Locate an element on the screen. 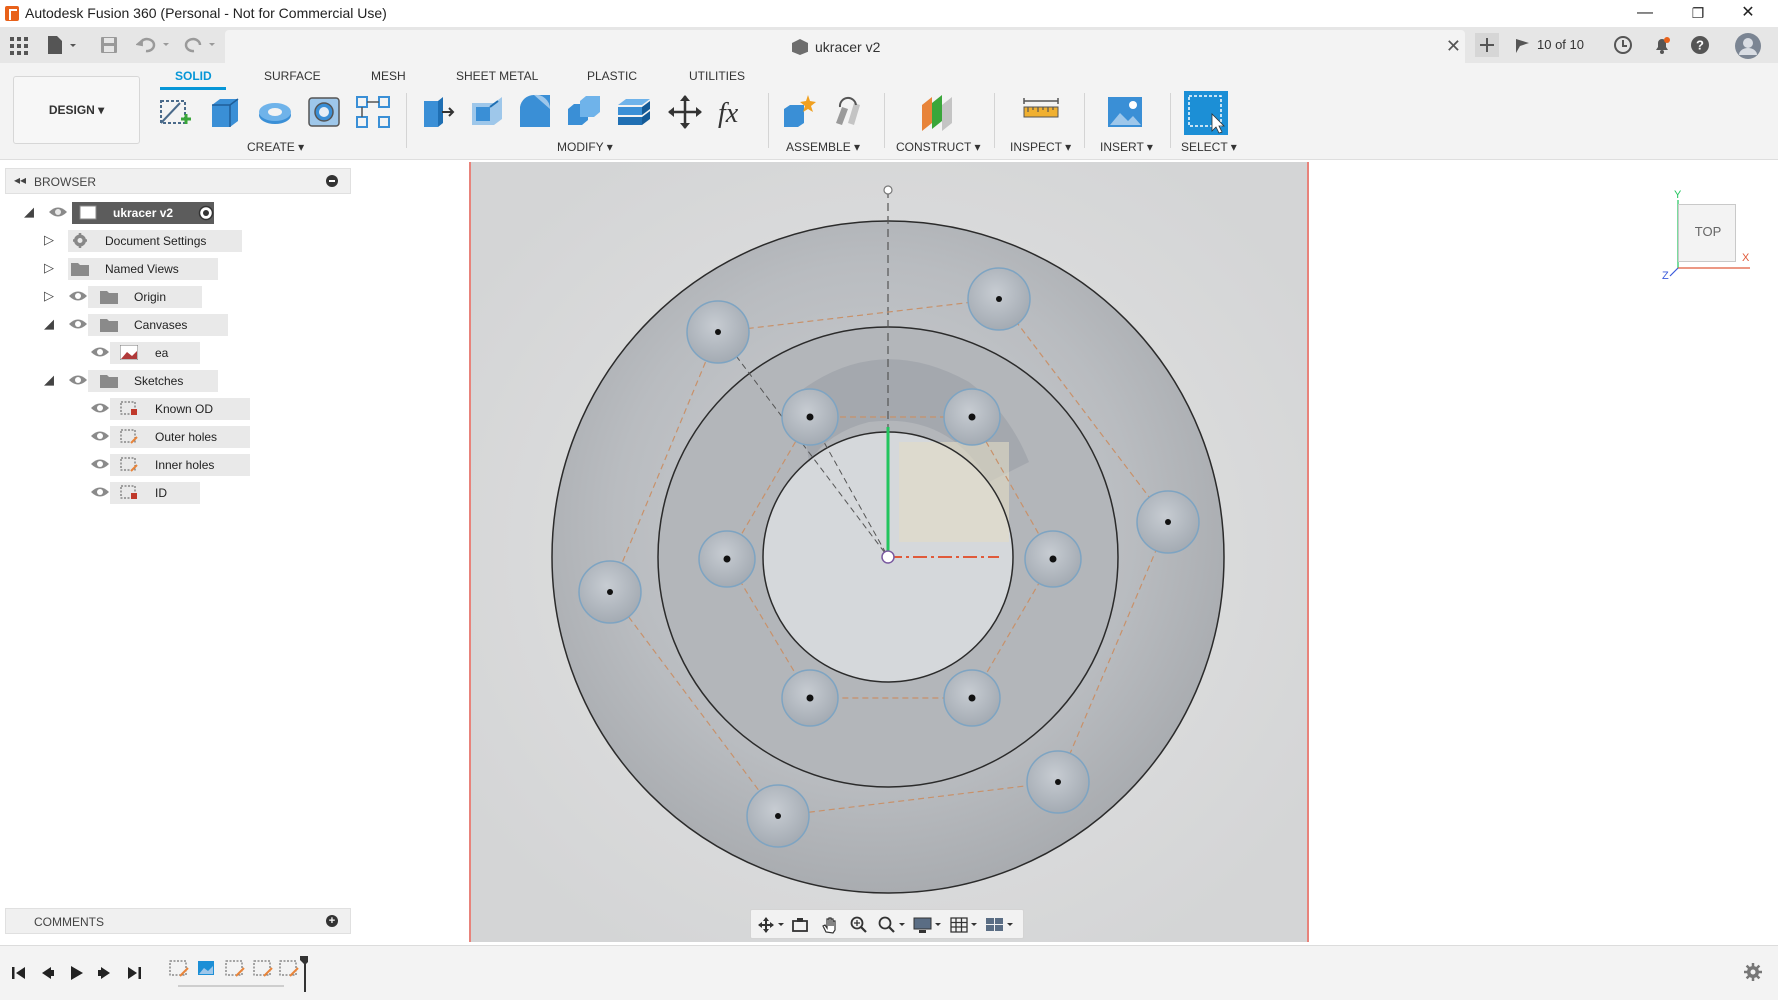 This screenshot has height=1000, width=1778. insert-canvas-icon is located at coordinates (1125, 112).